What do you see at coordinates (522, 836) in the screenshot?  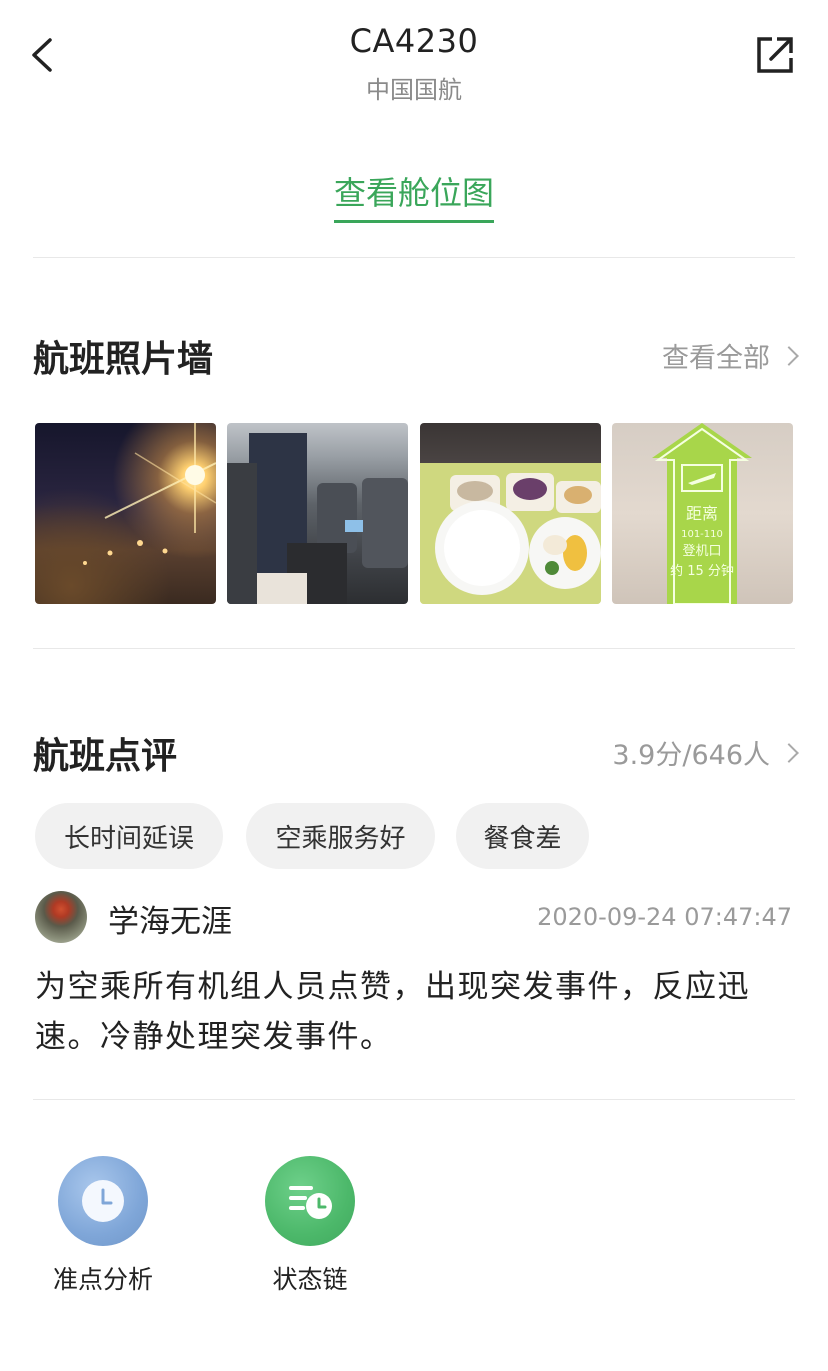 I see `review-tag-meal: 餐食差` at bounding box center [522, 836].